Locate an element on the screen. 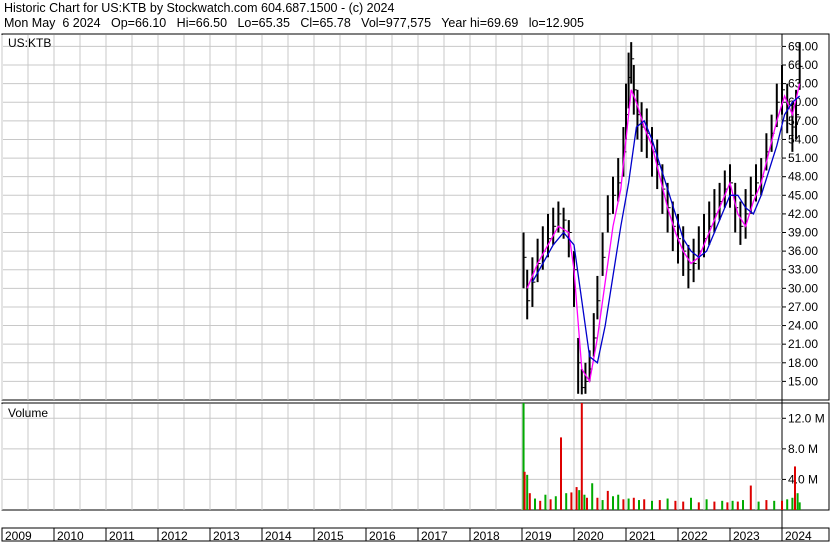 This screenshot has width=830, height=543. y-tick-label: 27.00 is located at coordinates (803, 307).